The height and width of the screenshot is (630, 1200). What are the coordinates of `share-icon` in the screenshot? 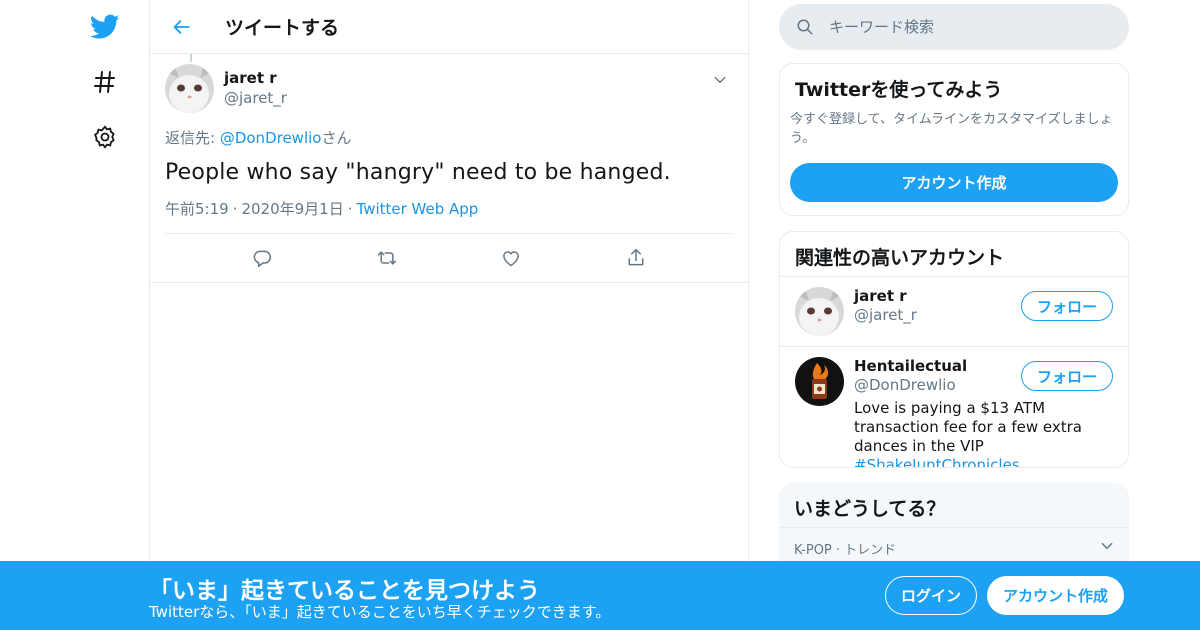 It's located at (636, 258).